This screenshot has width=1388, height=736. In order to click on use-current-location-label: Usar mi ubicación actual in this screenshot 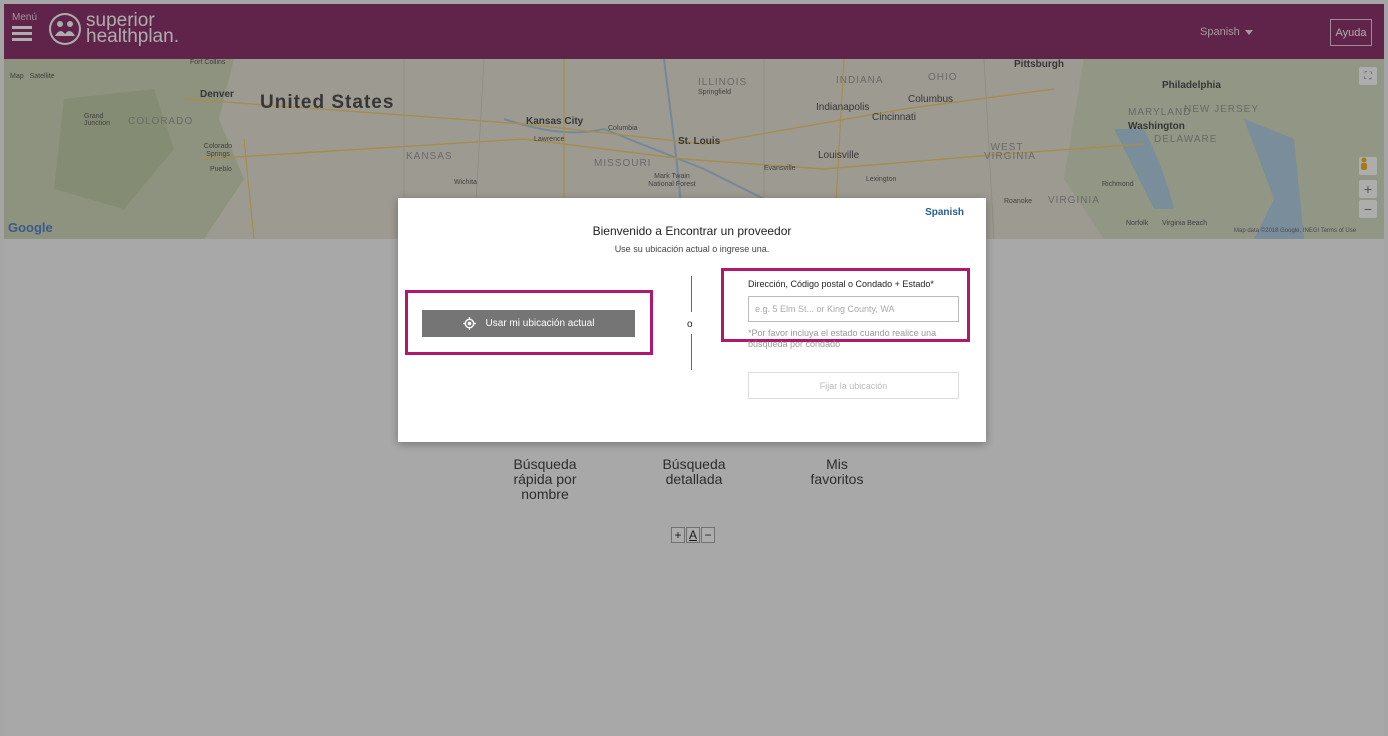, I will do `click(540, 323)`.